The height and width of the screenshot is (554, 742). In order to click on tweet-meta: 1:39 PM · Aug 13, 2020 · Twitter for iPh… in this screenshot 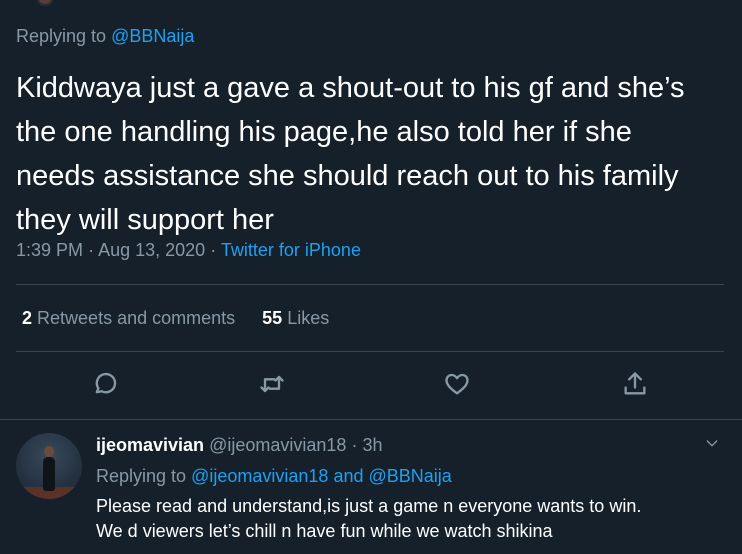, I will do `click(188, 250)`.